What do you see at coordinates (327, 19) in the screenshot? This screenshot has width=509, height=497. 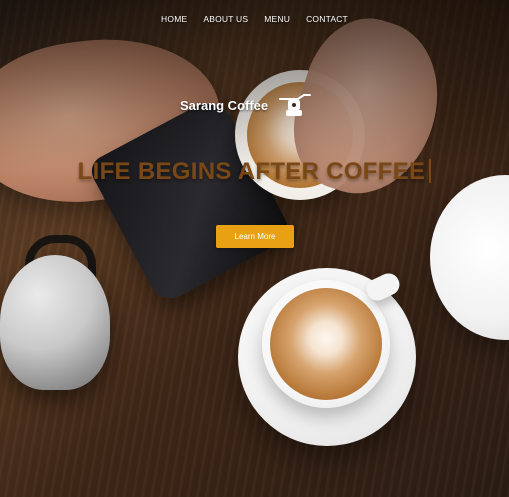 I see `nav-contact-link: CONTACT` at bounding box center [327, 19].